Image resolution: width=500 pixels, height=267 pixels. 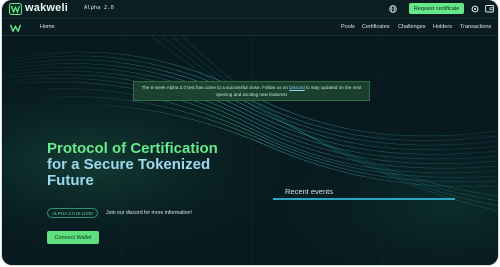 I want to click on wakweli-logo-icon, so click(x=15, y=9).